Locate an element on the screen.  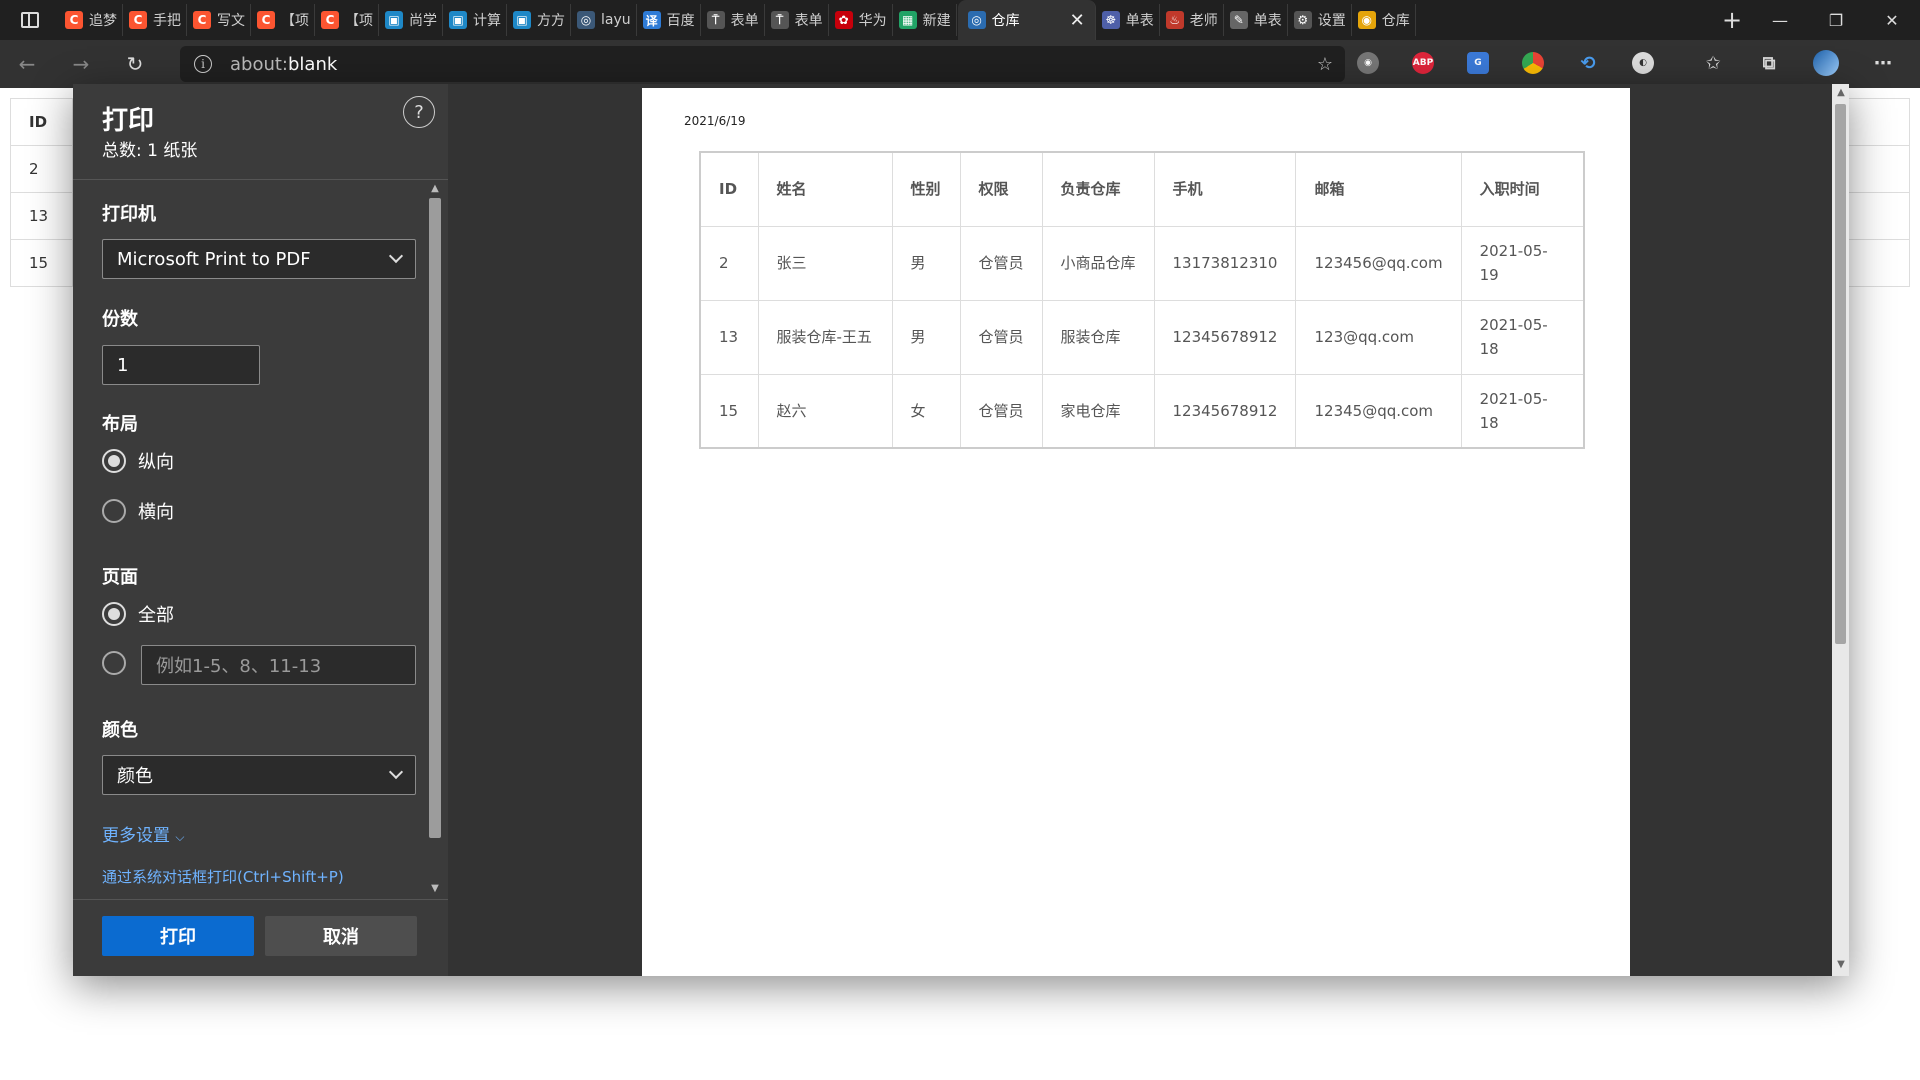
cancel-button: 取消 is located at coordinates (341, 936).